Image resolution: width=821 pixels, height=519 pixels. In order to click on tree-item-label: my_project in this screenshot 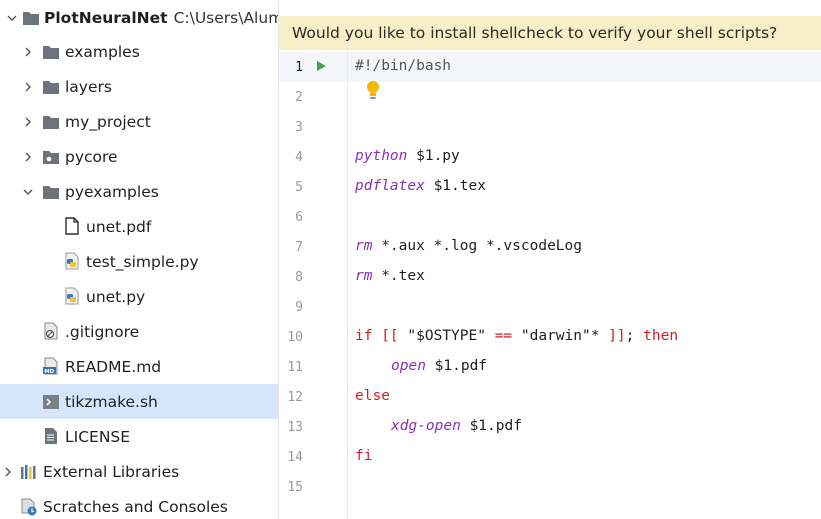, I will do `click(108, 121)`.